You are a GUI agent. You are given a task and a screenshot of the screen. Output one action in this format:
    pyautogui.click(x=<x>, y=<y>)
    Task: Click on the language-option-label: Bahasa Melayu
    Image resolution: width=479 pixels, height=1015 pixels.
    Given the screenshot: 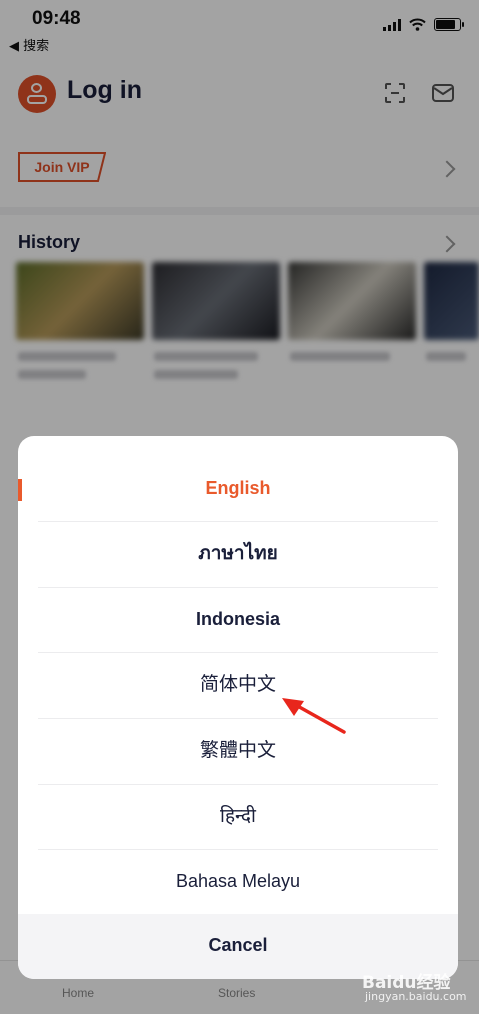 What is the action you would take?
    pyautogui.click(x=238, y=881)
    